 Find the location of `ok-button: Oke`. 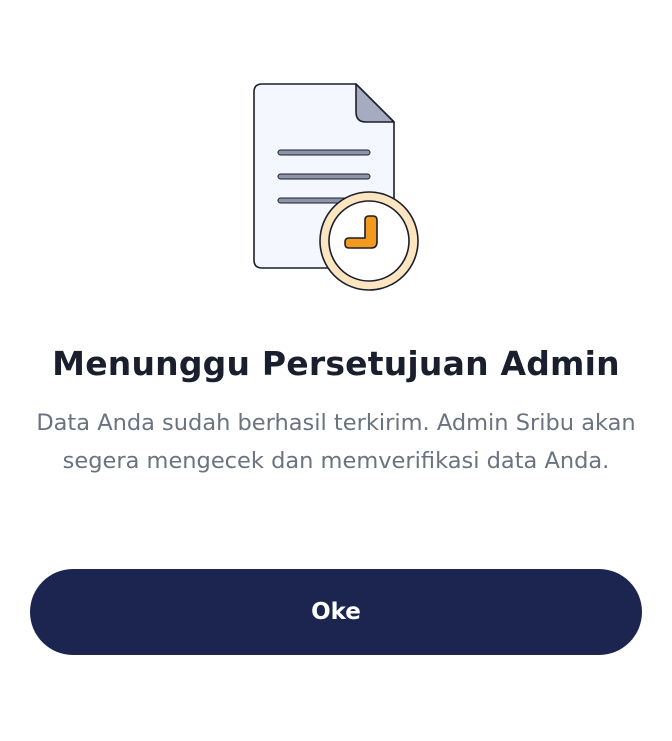

ok-button: Oke is located at coordinates (336, 612).